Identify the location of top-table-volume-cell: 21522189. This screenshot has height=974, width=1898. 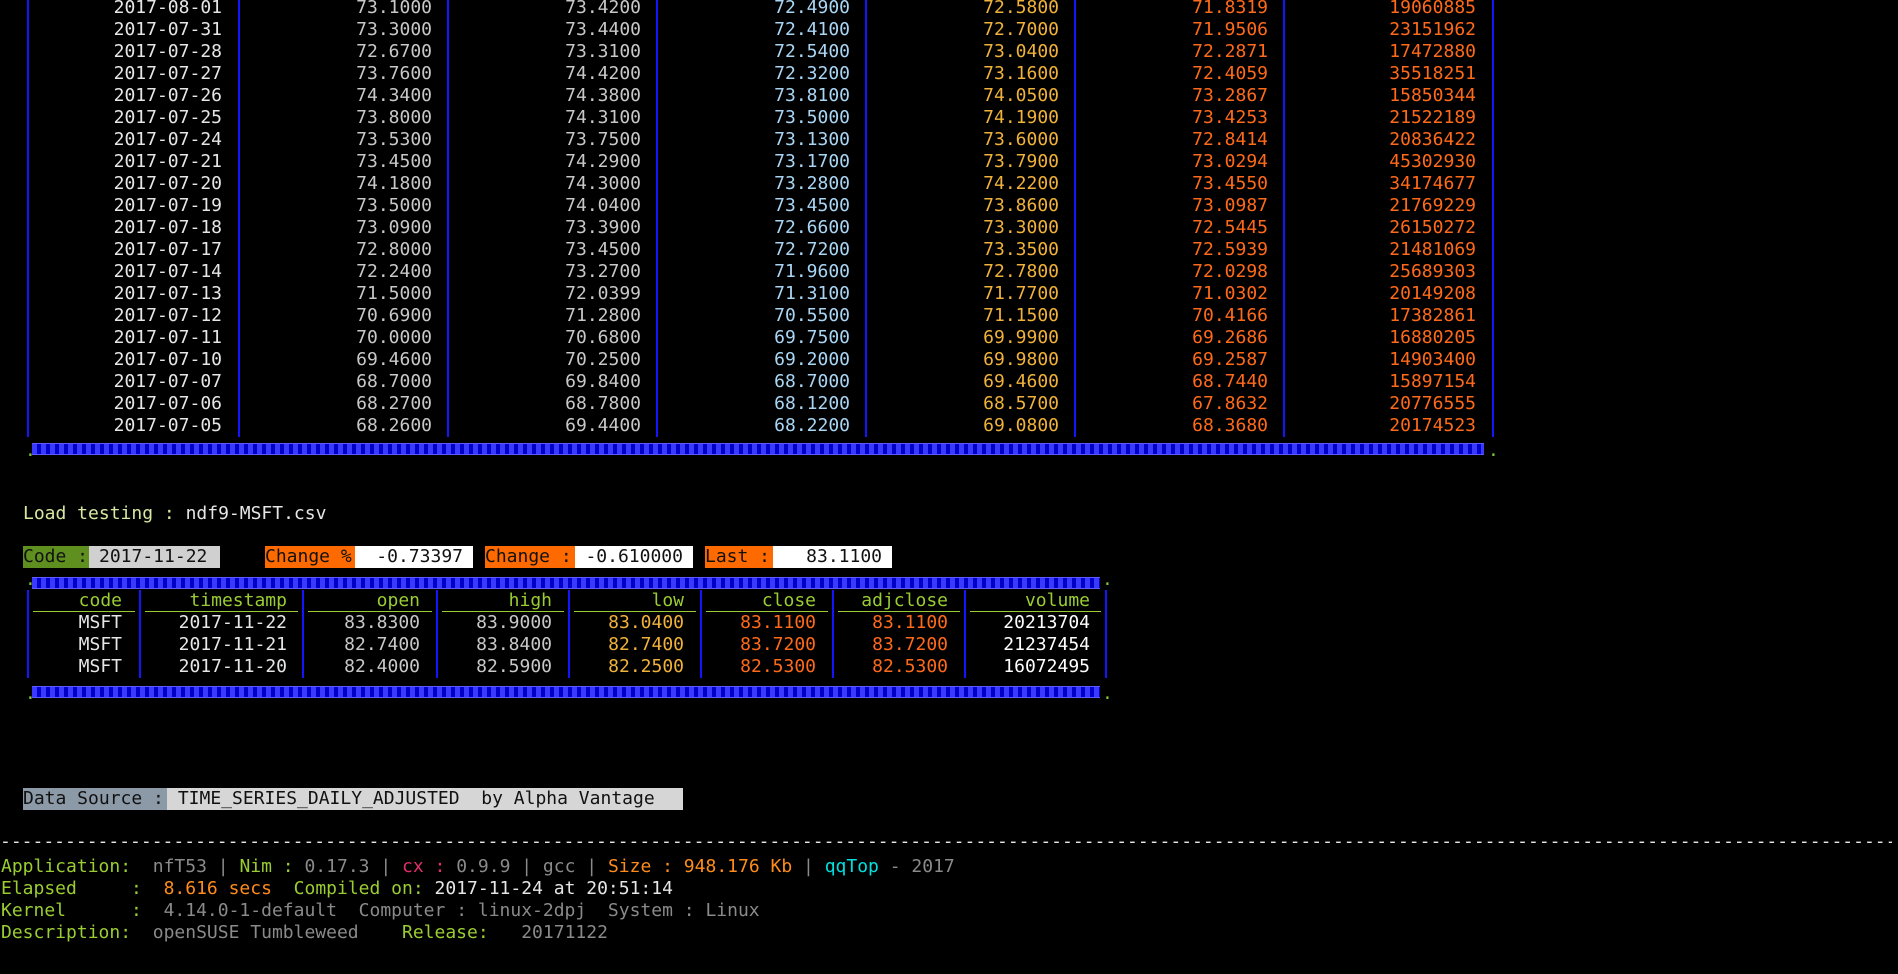
(1432, 117).